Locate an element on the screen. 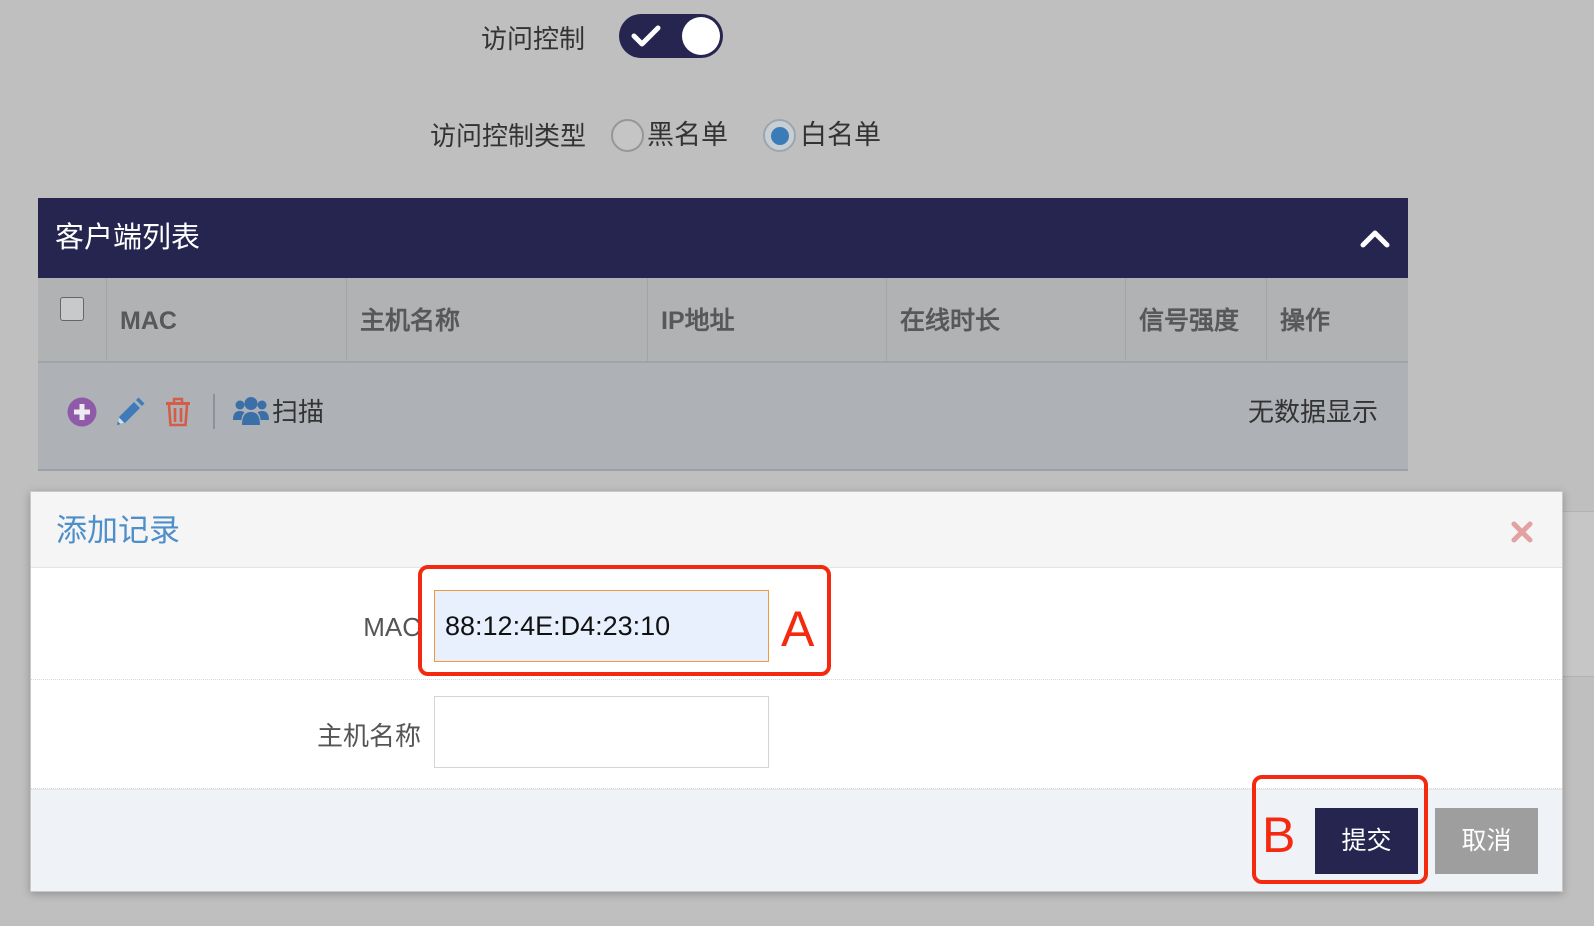  client-list-title: 客户端列表 is located at coordinates (128, 238).